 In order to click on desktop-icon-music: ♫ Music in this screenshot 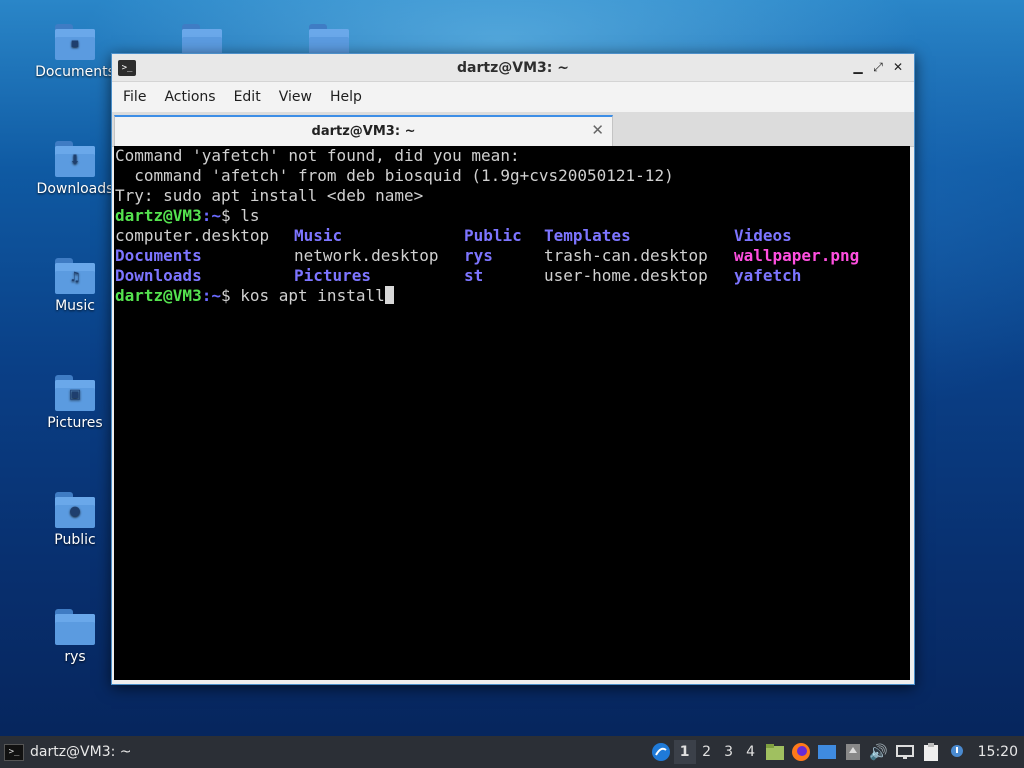, I will do `click(75, 286)`.